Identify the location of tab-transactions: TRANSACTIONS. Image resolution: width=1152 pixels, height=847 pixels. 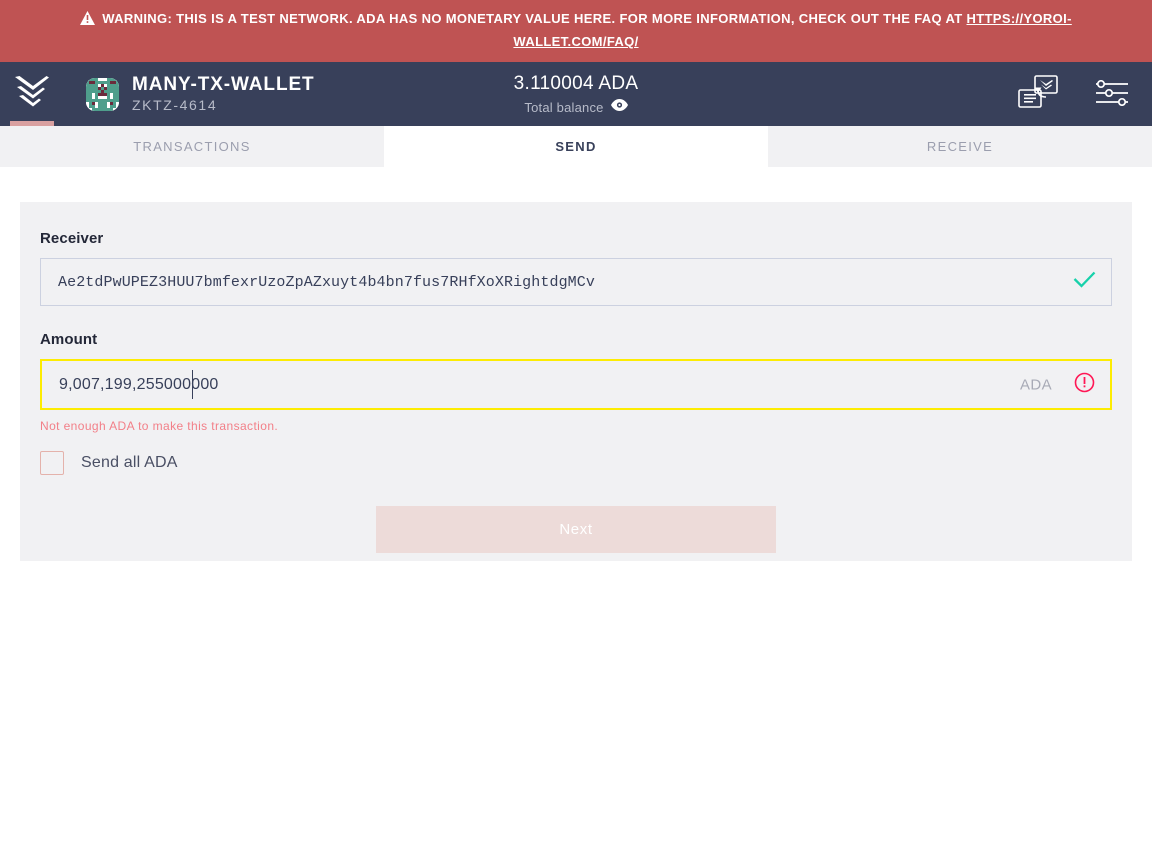
(192, 146).